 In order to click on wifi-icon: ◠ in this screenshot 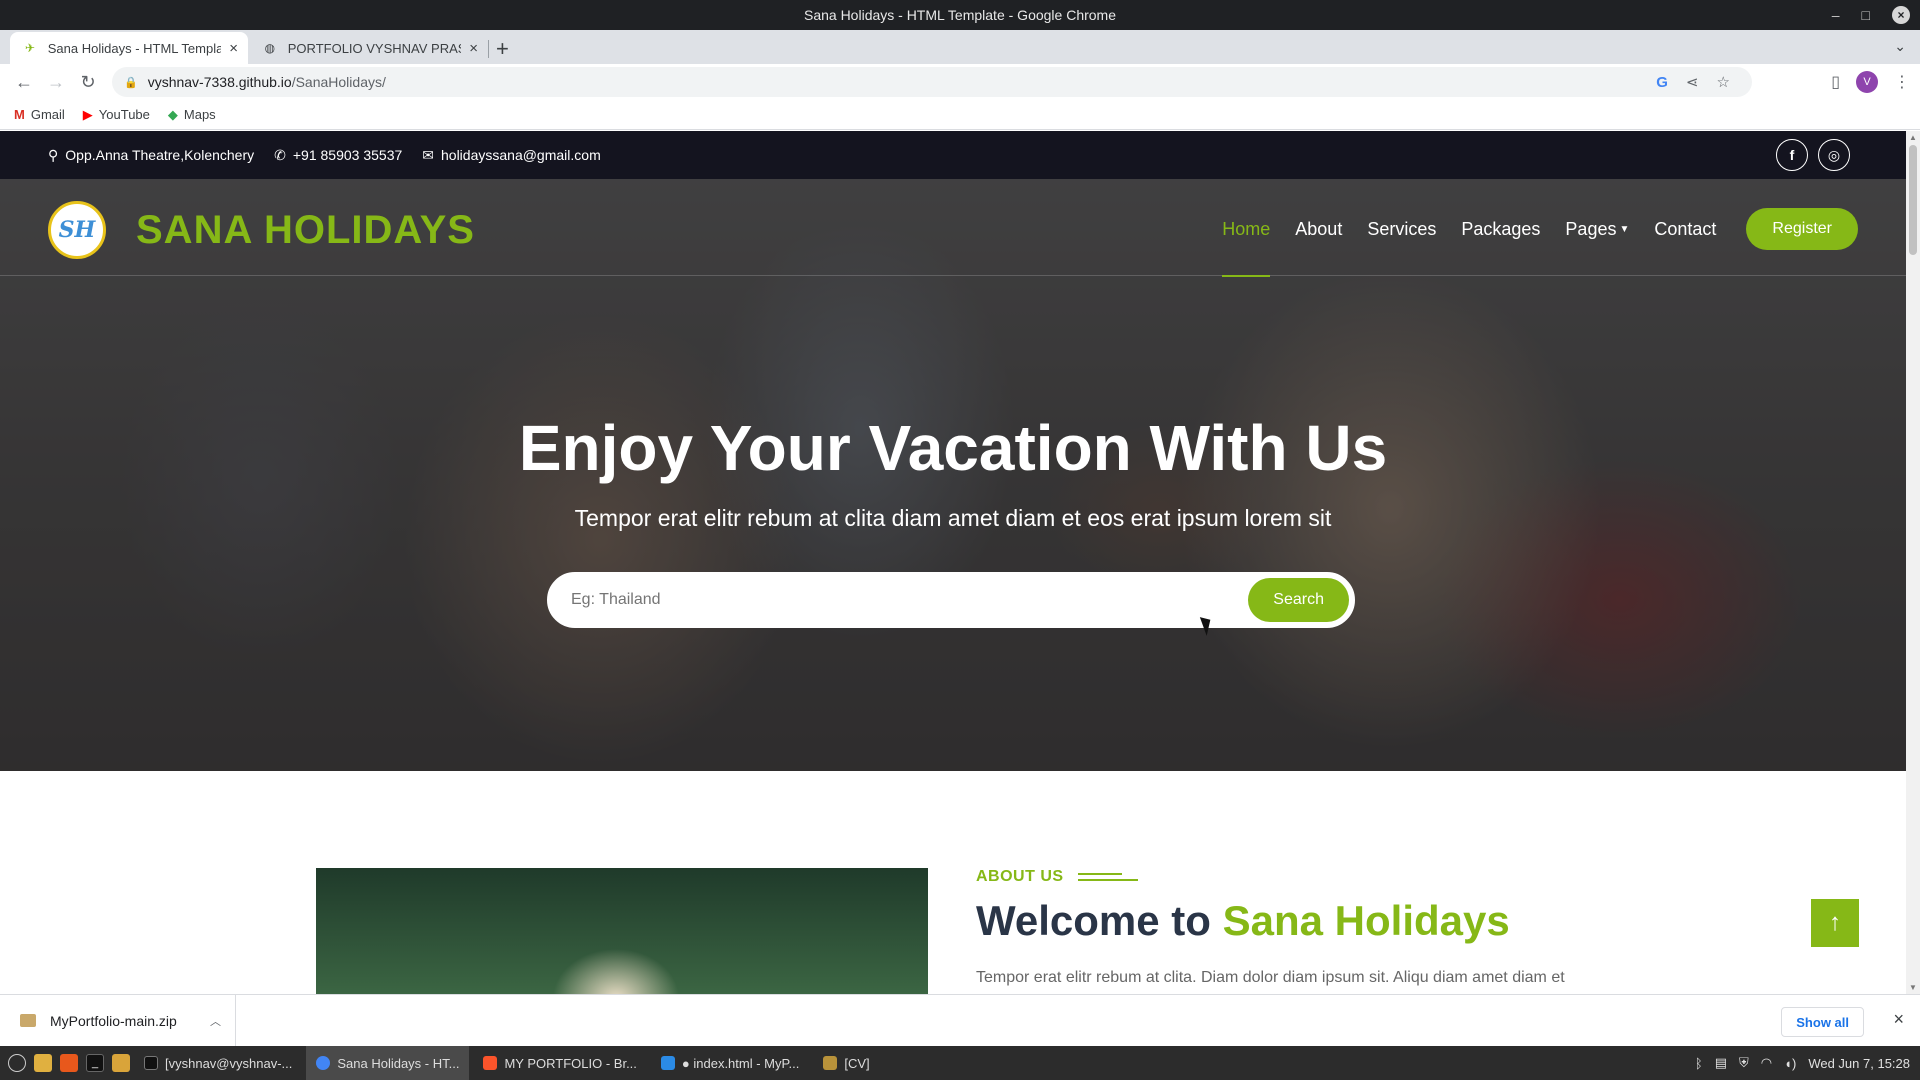, I will do `click(1766, 1063)`.